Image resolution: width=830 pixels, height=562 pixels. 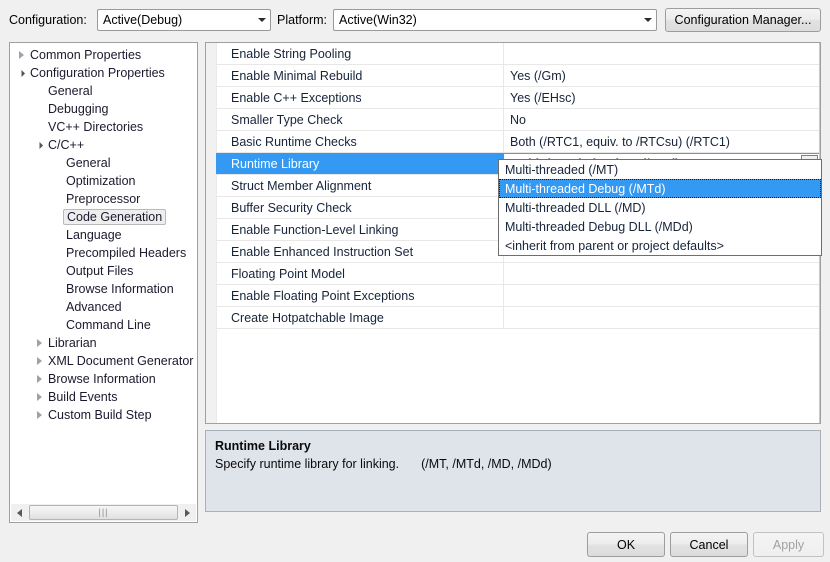 What do you see at coordinates (360, 75) in the screenshot?
I see `property-name: Enable Minimal Rebuild` at bounding box center [360, 75].